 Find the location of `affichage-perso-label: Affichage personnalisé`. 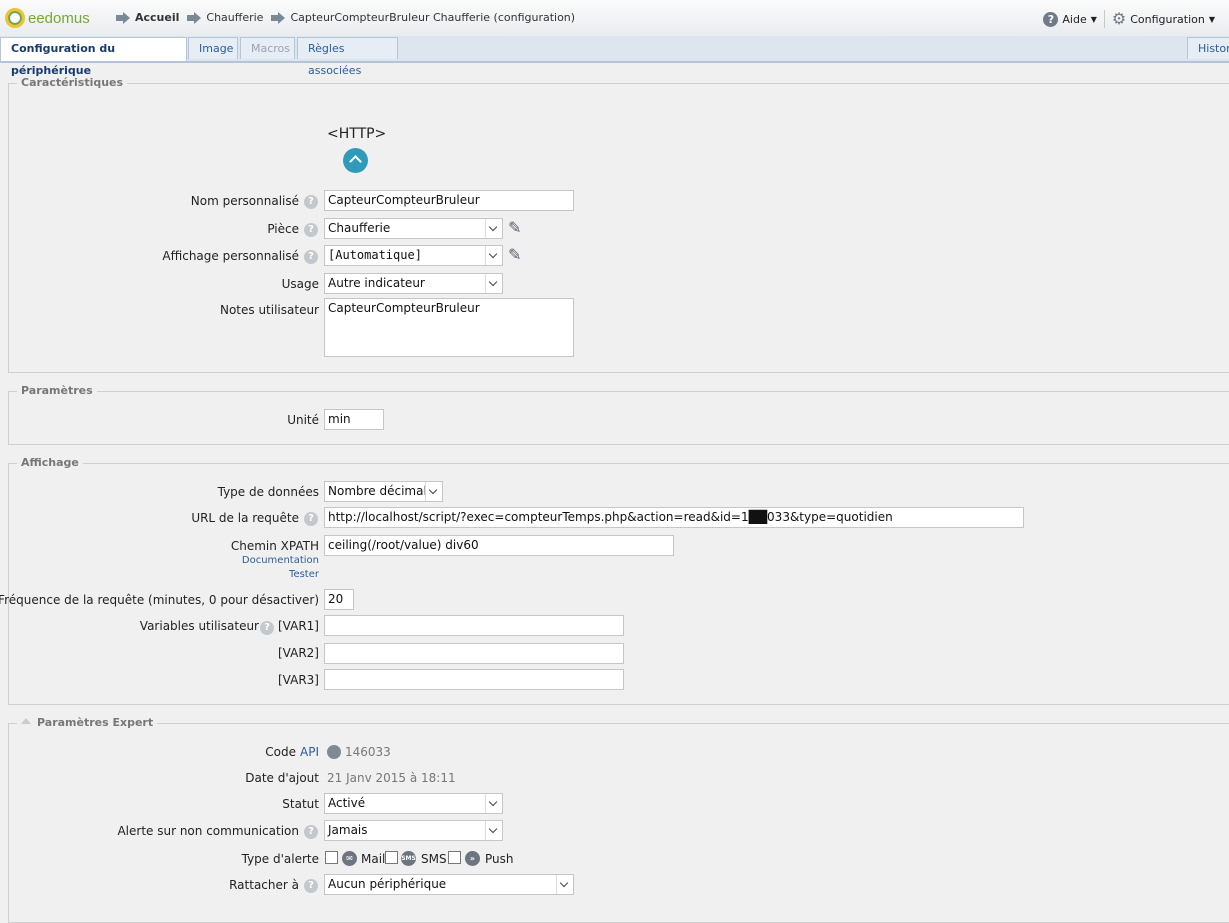

affichage-perso-label: Affichage personnalisé is located at coordinates (230, 256).